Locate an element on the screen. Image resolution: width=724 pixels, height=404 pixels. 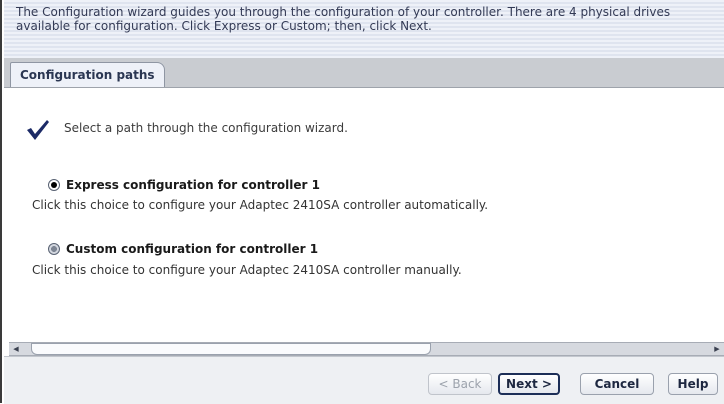
next-button: Next > is located at coordinates (529, 384).